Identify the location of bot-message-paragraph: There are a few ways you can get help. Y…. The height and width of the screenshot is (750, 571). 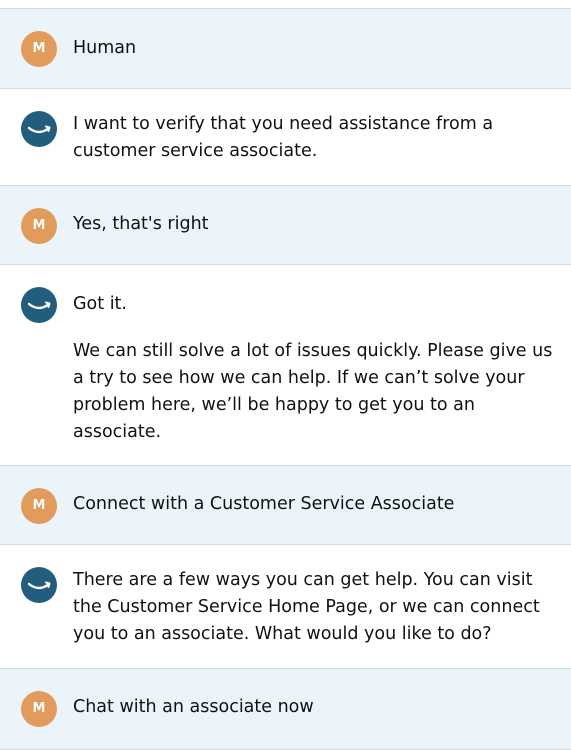
(306, 607).